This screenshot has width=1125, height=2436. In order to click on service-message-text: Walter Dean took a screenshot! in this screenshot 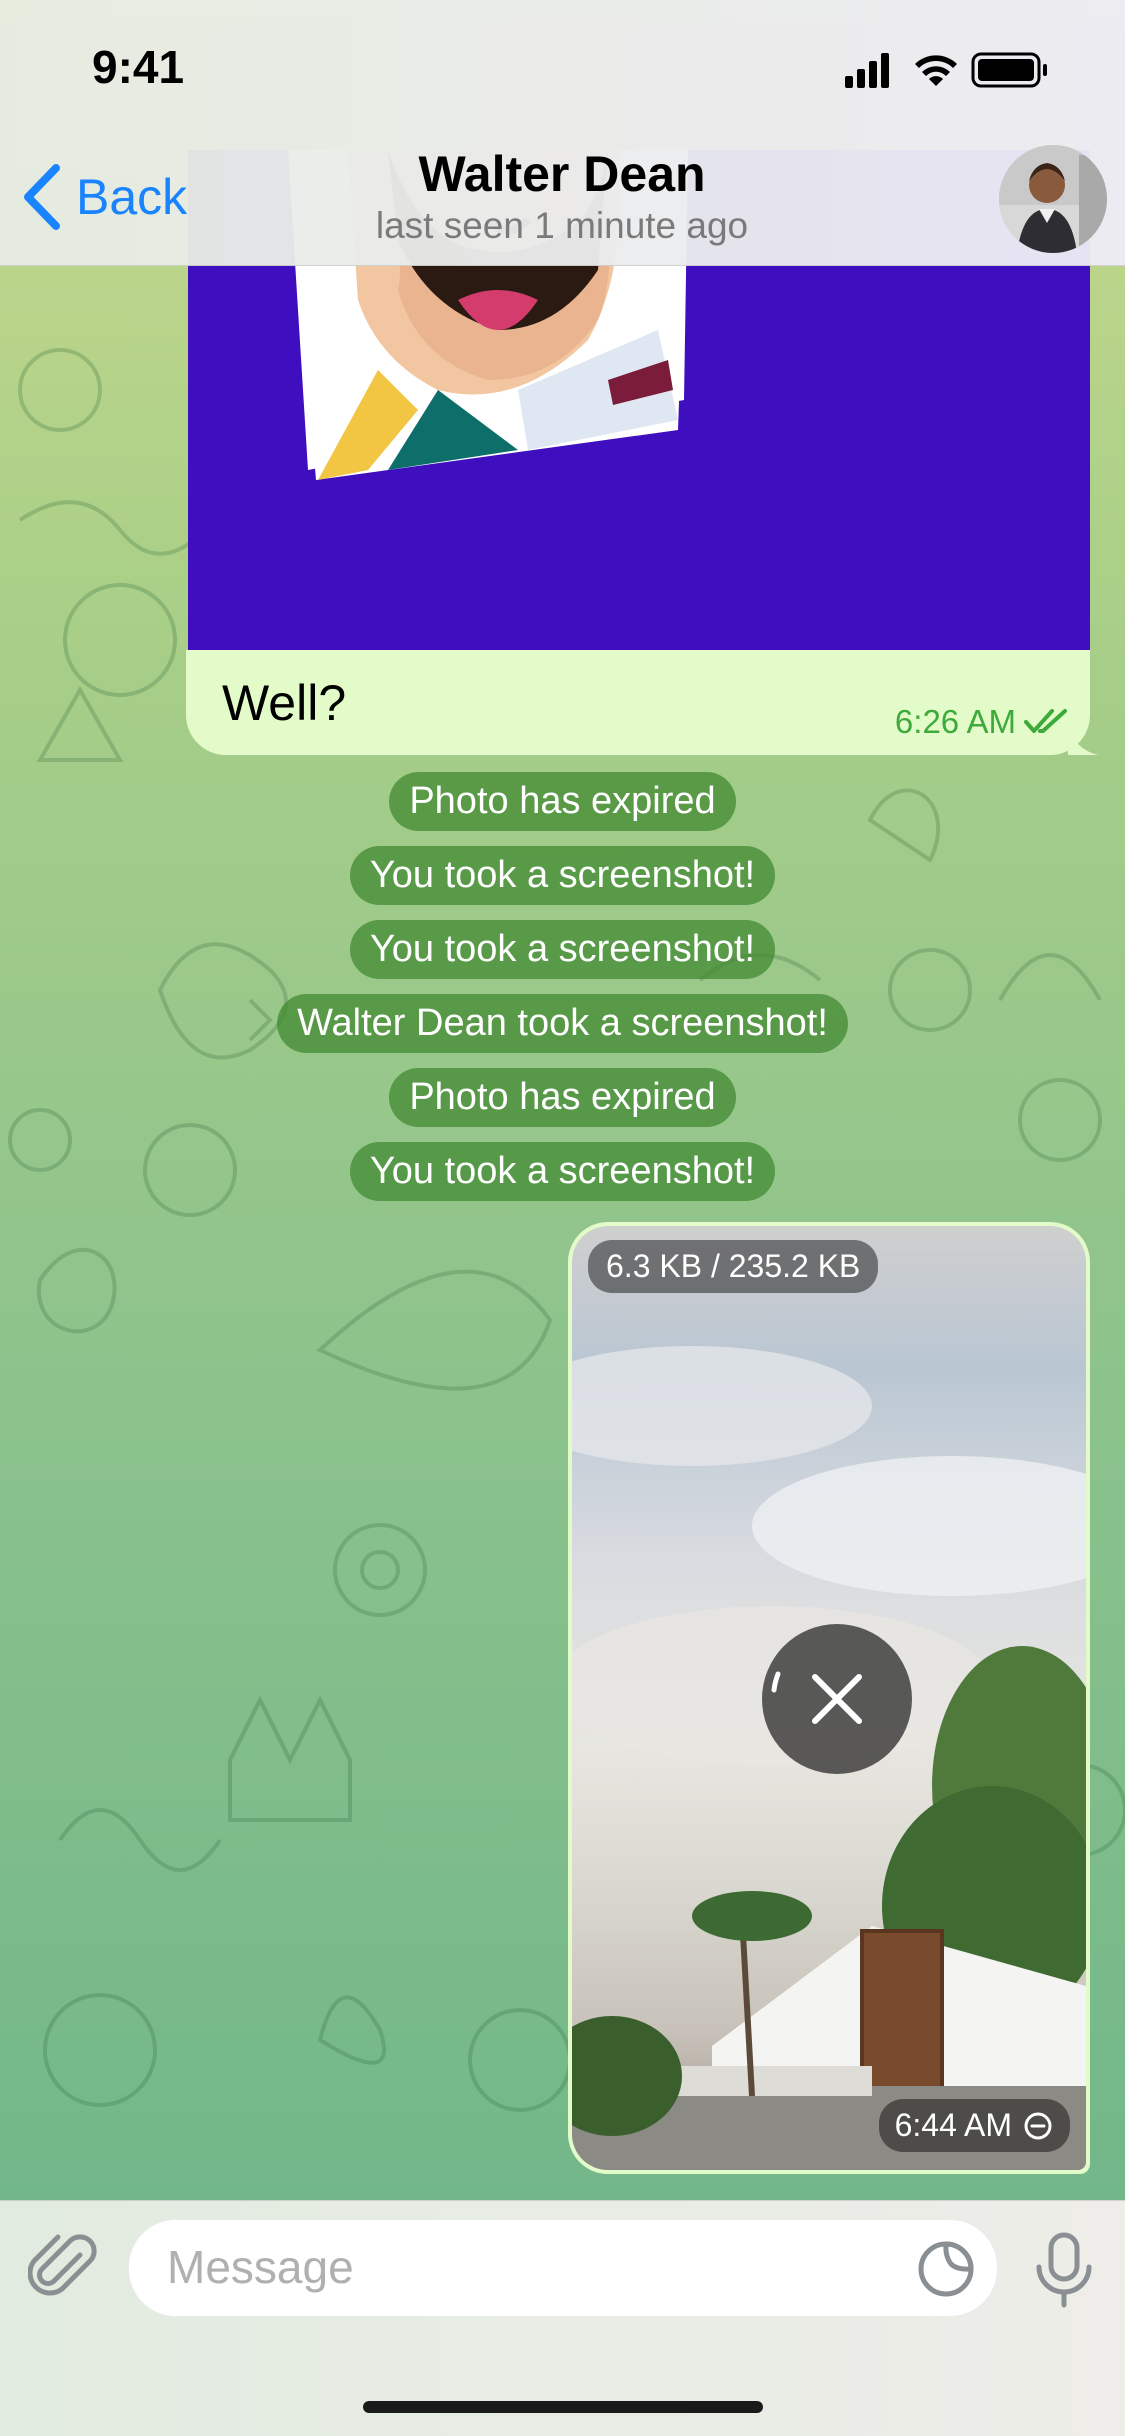, I will do `click(562, 1023)`.